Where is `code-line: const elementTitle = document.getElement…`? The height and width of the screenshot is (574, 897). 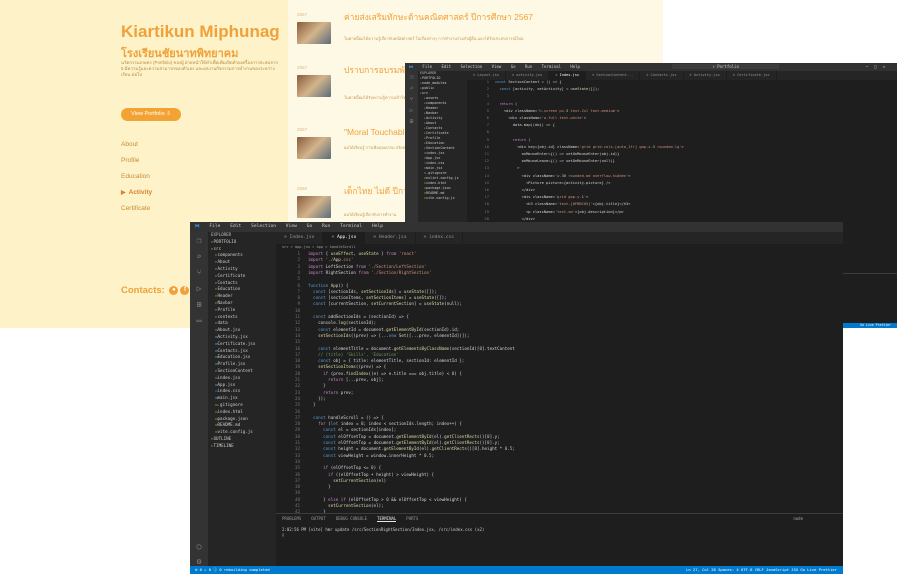 code-line: const elementTitle = document.getElement… is located at coordinates (411, 348).